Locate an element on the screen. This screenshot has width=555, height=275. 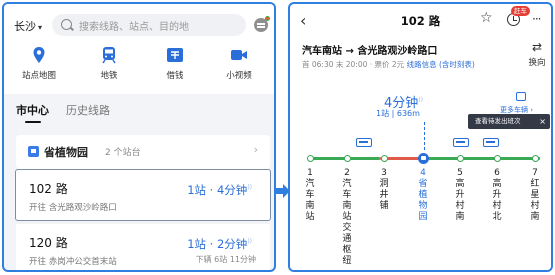
station-name: 高升村南 is located at coordinates (460, 201).